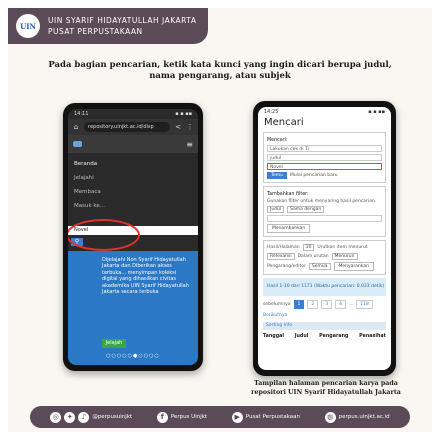  What do you see at coordinates (189, 417) in the screenshot?
I see `facebook-name: Perpus Uinjkt` at bounding box center [189, 417].